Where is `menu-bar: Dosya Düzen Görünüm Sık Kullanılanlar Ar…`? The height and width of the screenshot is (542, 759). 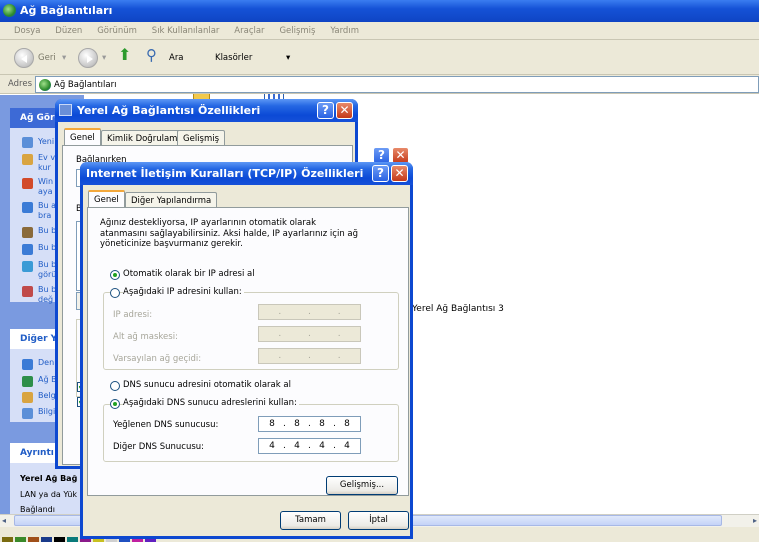 menu-bar: Dosya Düzen Görünüm Sık Kullanılanlar Ar… is located at coordinates (379, 31).